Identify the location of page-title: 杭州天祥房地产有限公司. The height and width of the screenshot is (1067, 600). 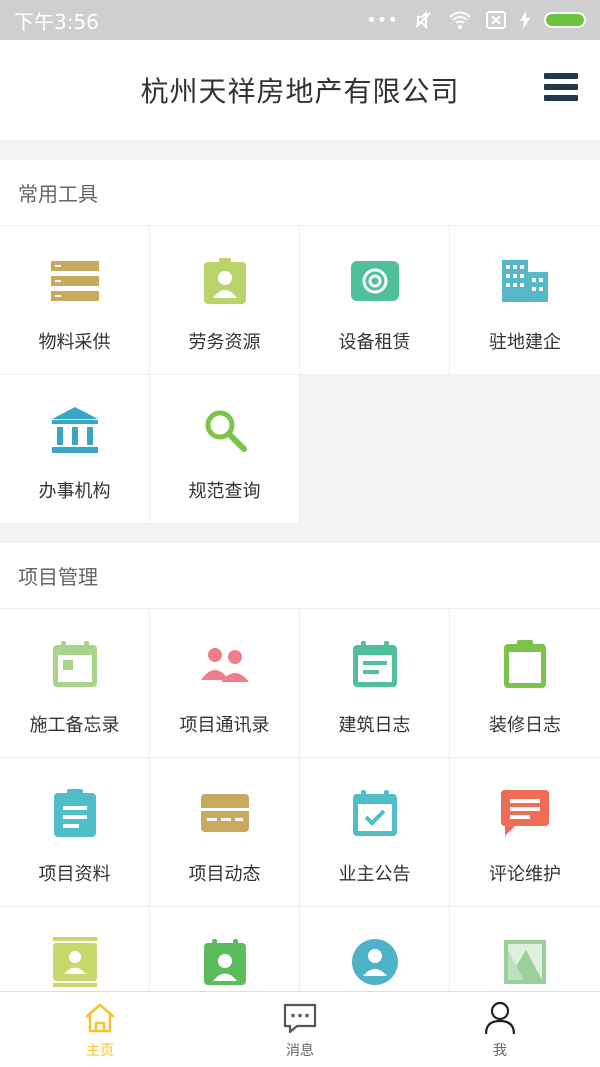
(300, 91).